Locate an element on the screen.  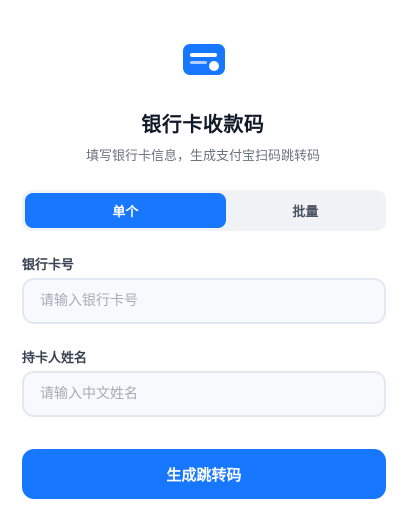
generate-button: 生成跳转码 is located at coordinates (204, 474).